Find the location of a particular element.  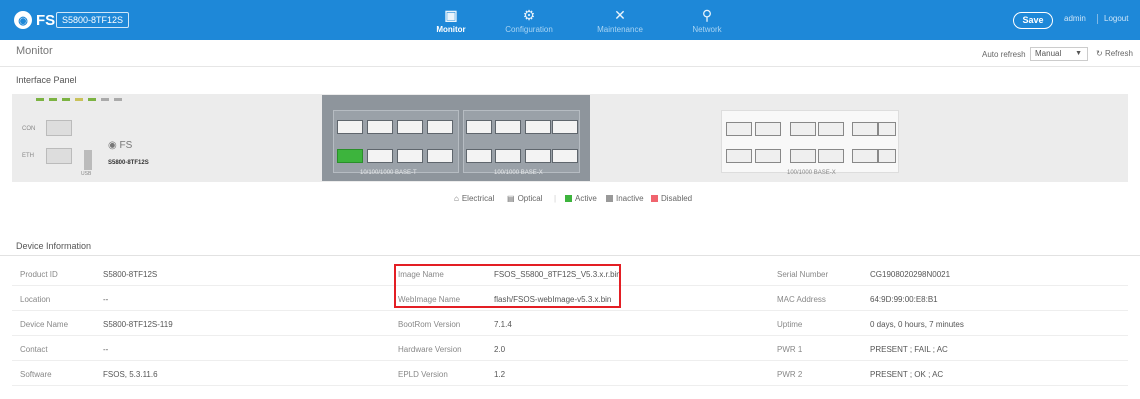

highlight-box is located at coordinates (507, 286).